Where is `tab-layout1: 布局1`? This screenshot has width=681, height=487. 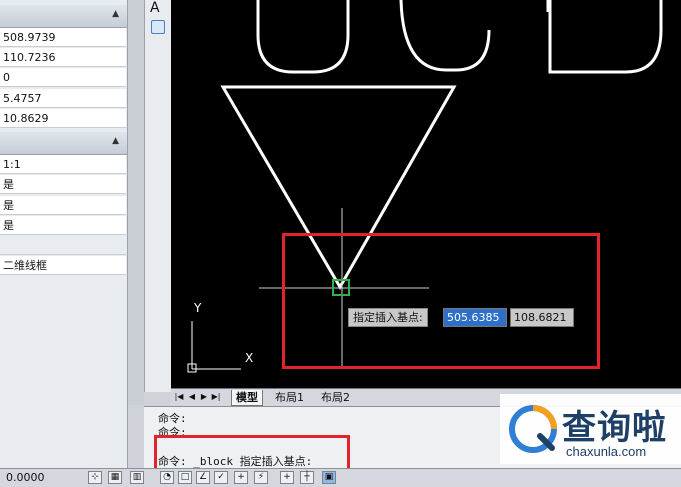
tab-layout1: 布局1 is located at coordinates (289, 397).